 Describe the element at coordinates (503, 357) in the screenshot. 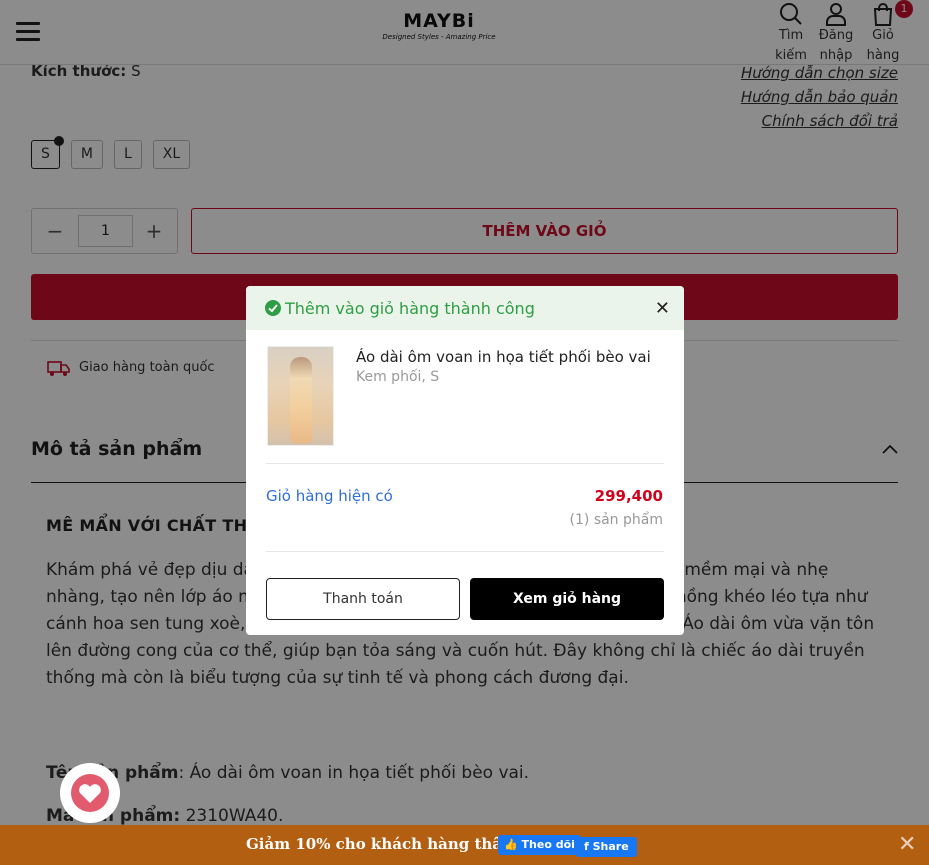

I see `modal-product-name: Áo dài ôm voan in họa tiết phối bèo vai` at that location.